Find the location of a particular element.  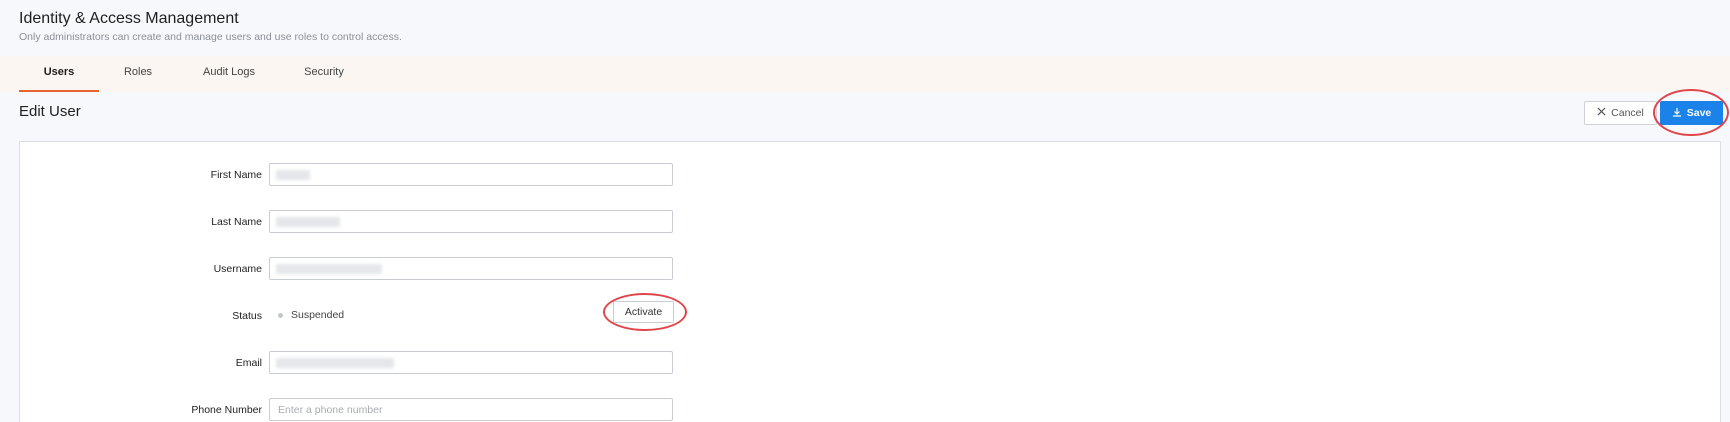

save-button: Save is located at coordinates (1691, 113).